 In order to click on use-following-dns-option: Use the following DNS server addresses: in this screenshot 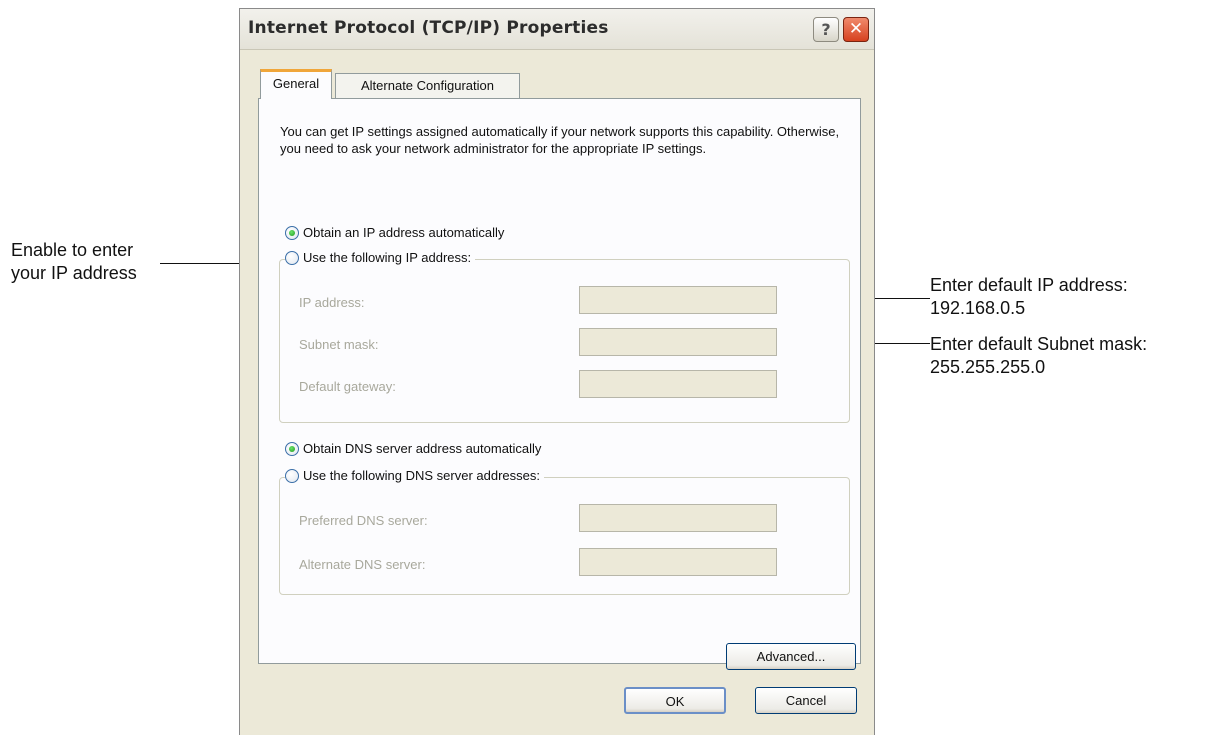, I will do `click(414, 475)`.